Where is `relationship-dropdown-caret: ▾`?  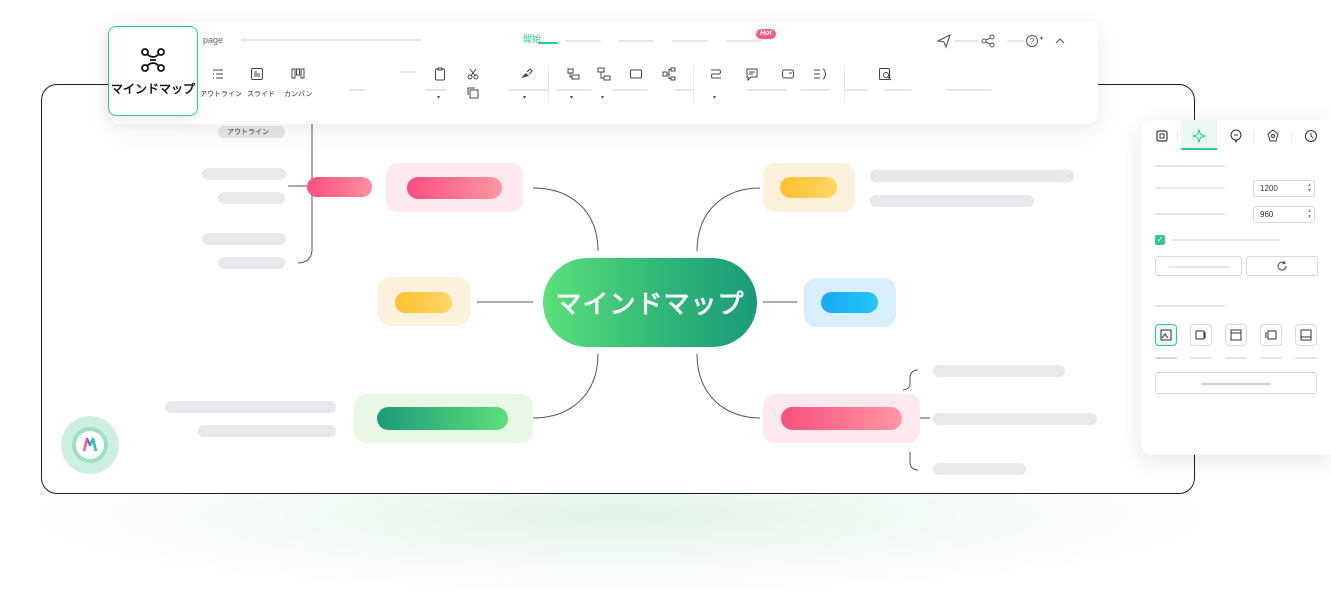 relationship-dropdown-caret: ▾ is located at coordinates (714, 97).